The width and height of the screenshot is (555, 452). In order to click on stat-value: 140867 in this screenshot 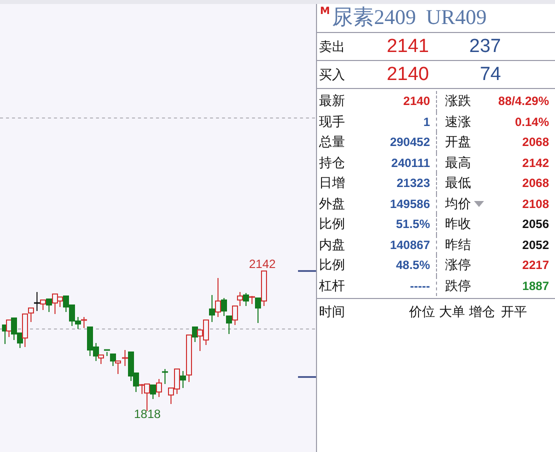, I will do `click(410, 245)`.